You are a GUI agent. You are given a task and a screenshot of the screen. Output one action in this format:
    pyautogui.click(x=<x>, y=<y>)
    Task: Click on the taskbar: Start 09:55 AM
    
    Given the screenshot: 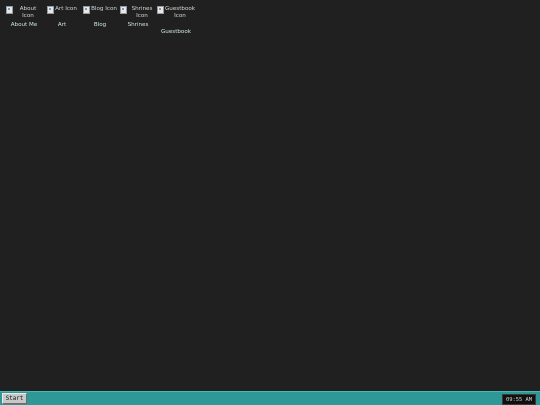 What is the action you would take?
    pyautogui.click(x=270, y=398)
    